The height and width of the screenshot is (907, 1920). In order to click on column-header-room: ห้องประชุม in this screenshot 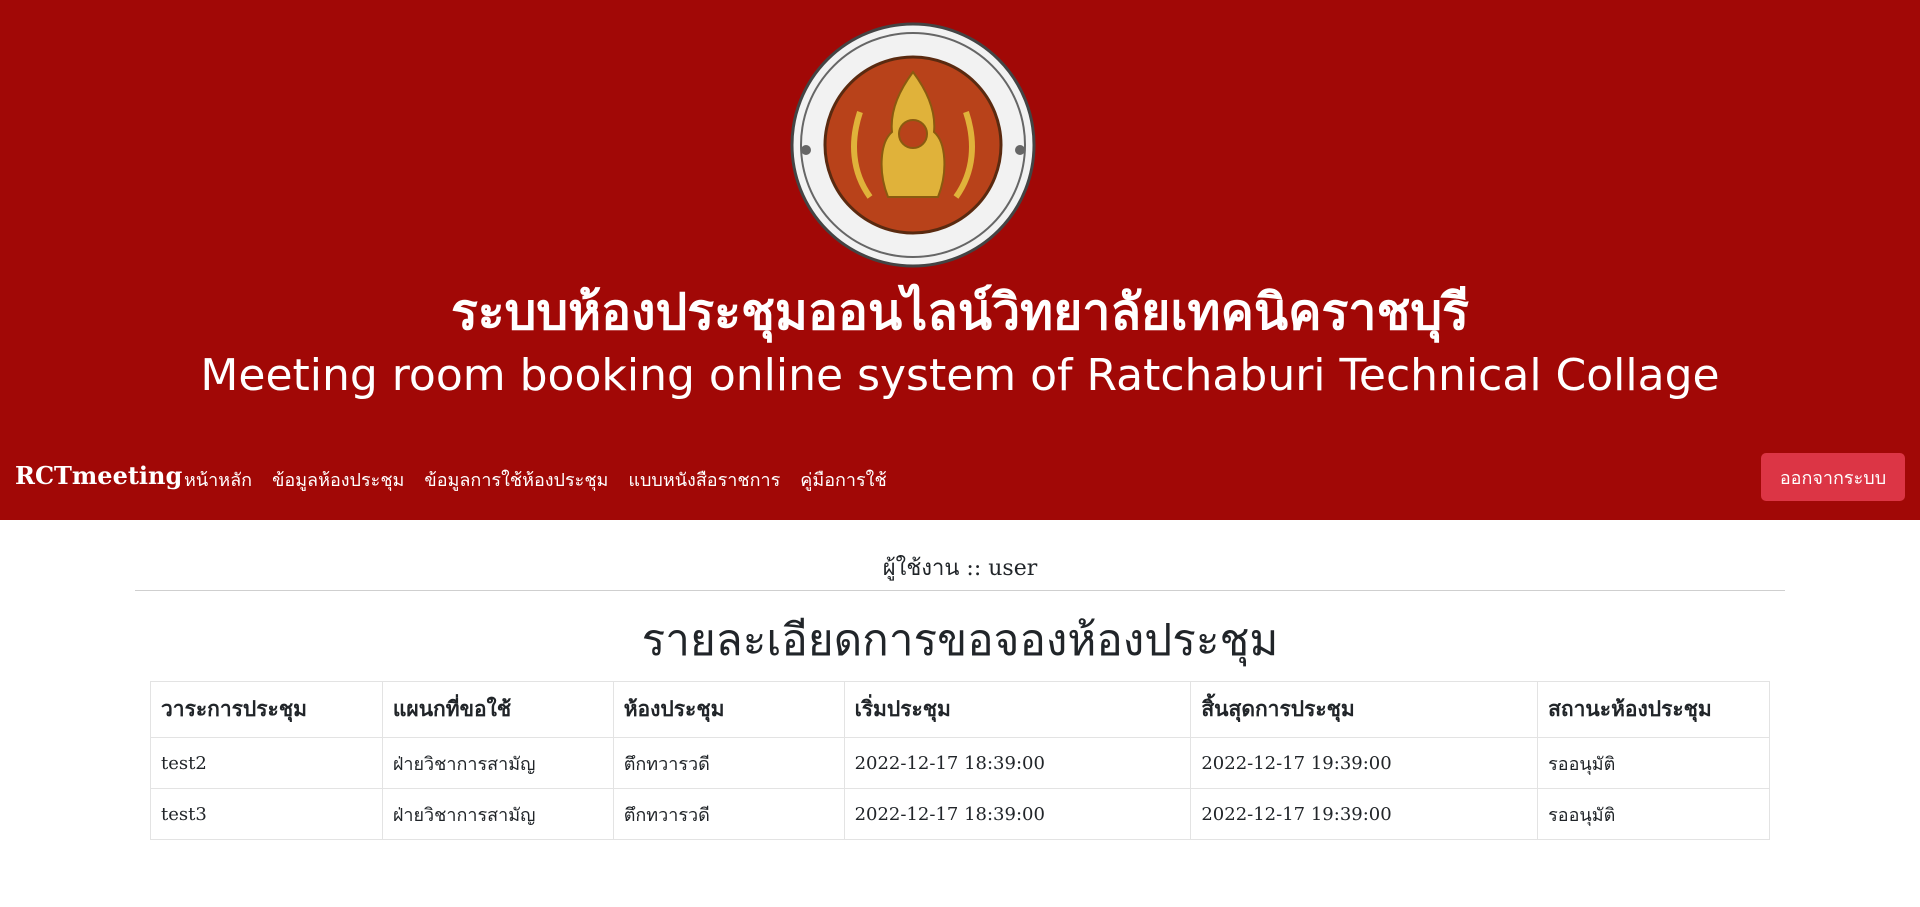, I will do `click(728, 709)`.